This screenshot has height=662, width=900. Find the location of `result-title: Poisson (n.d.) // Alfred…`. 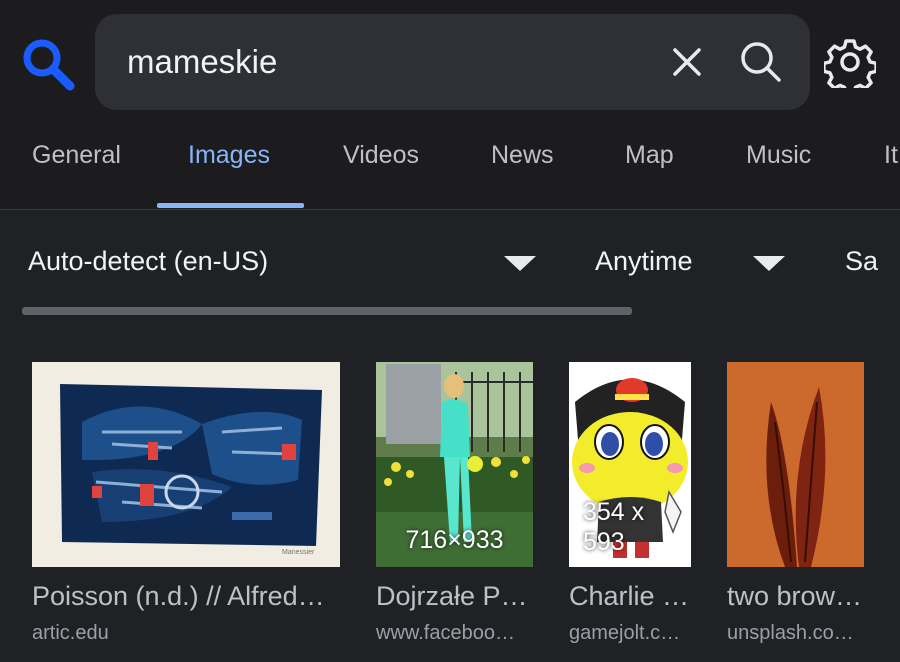

result-title: Poisson (n.d.) // Alfred… is located at coordinates (186, 596).